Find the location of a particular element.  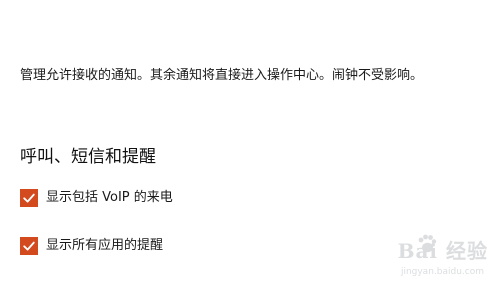

watermark-text: Bai 经验 is located at coordinates (442, 251).